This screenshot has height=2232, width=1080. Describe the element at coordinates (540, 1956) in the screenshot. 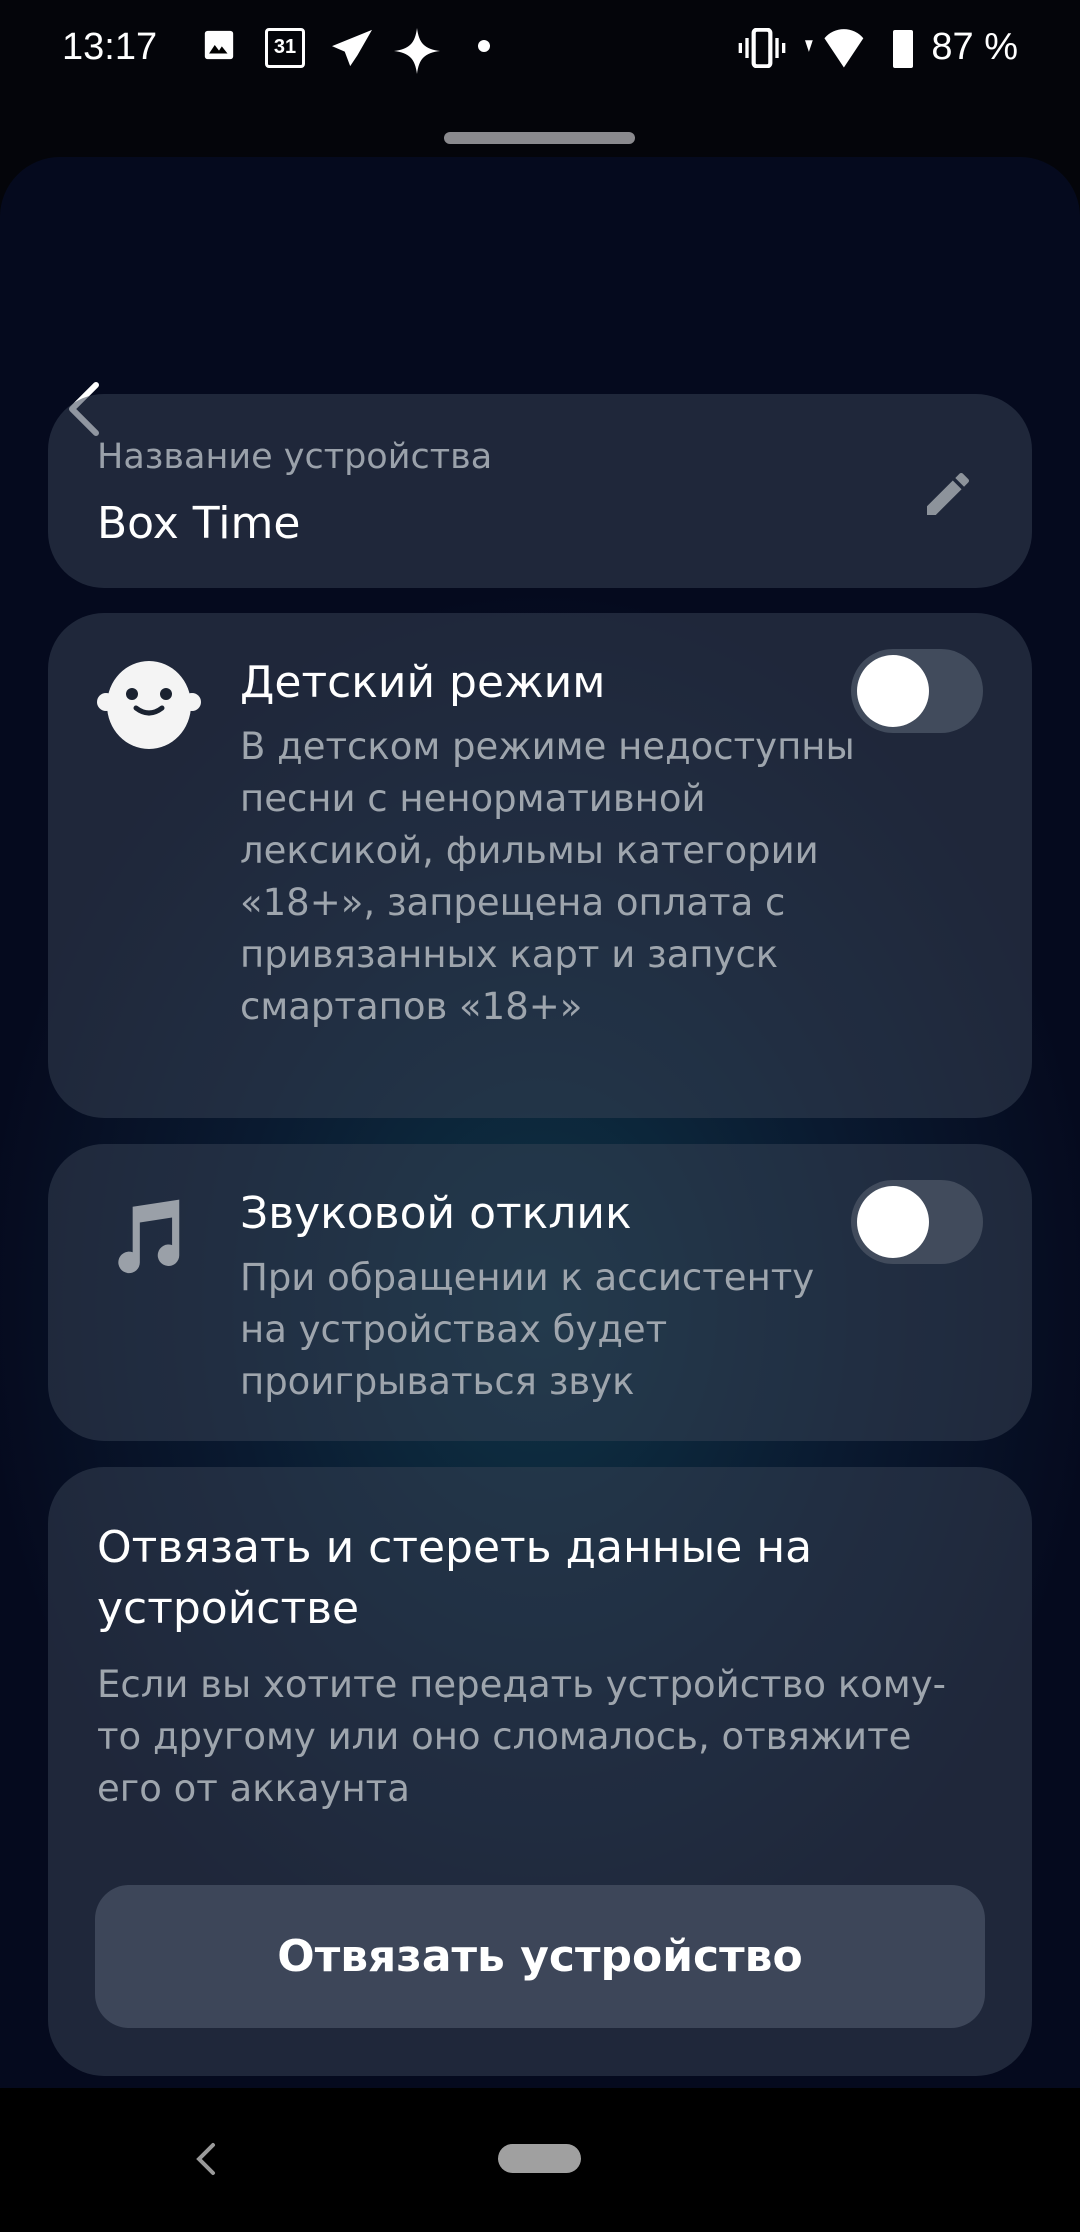

I see `unlink-device-button: Отвязать устройство` at that location.